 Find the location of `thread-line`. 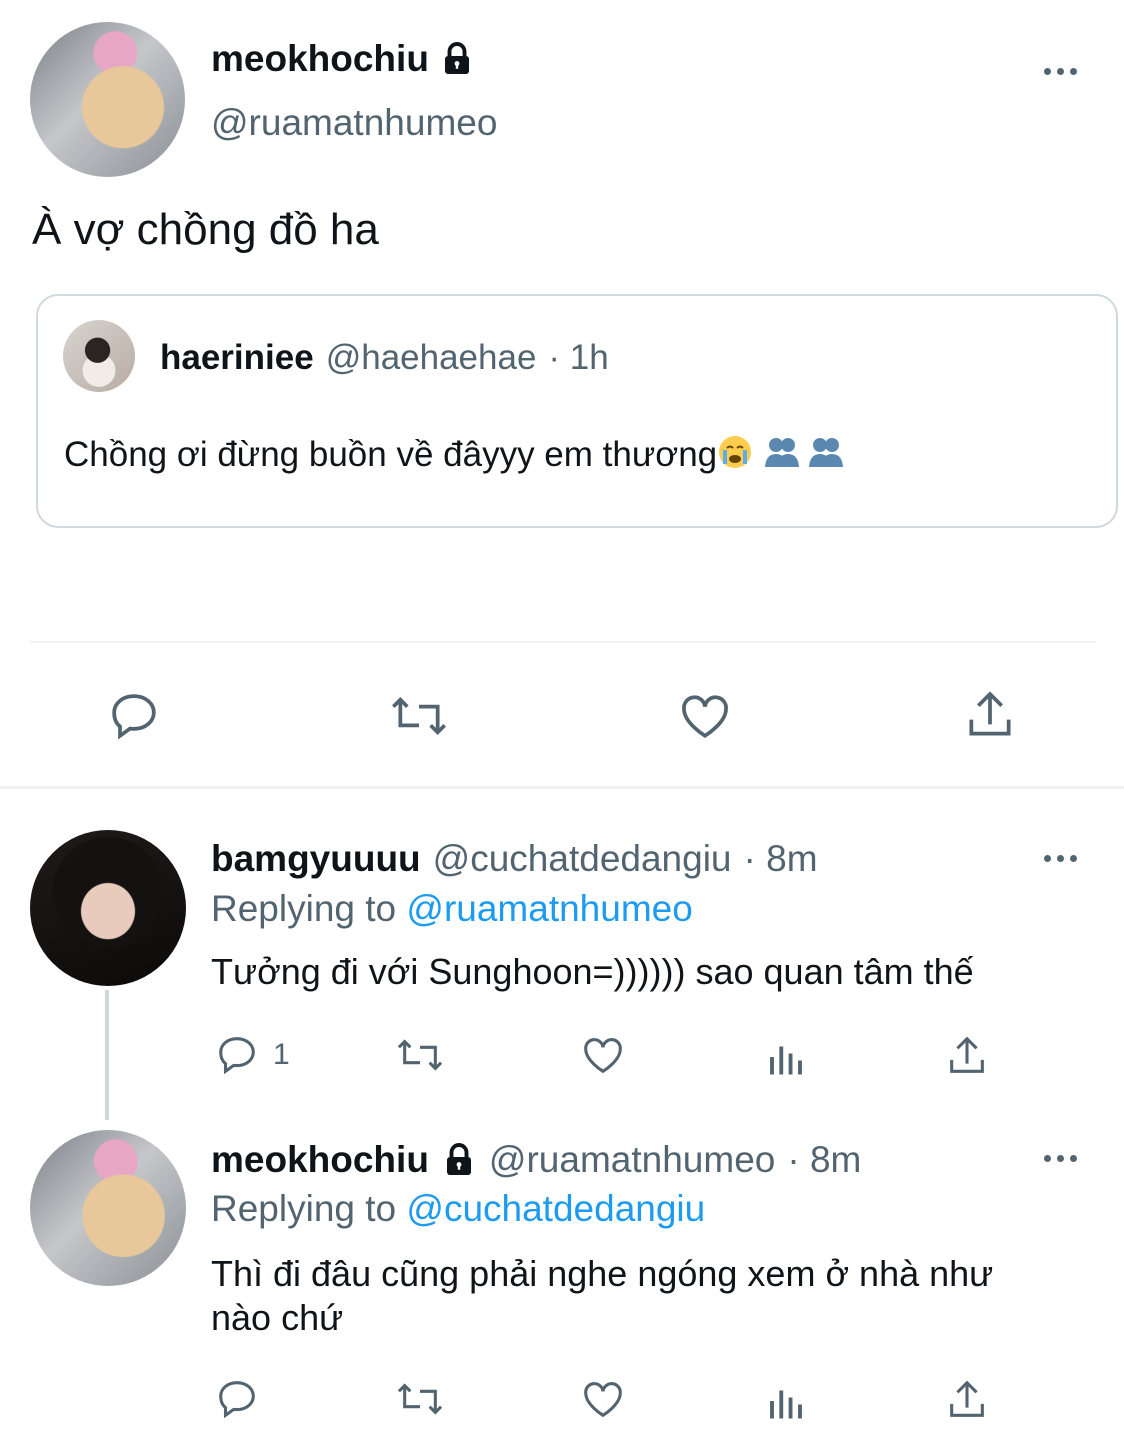

thread-line is located at coordinates (107, 1055).